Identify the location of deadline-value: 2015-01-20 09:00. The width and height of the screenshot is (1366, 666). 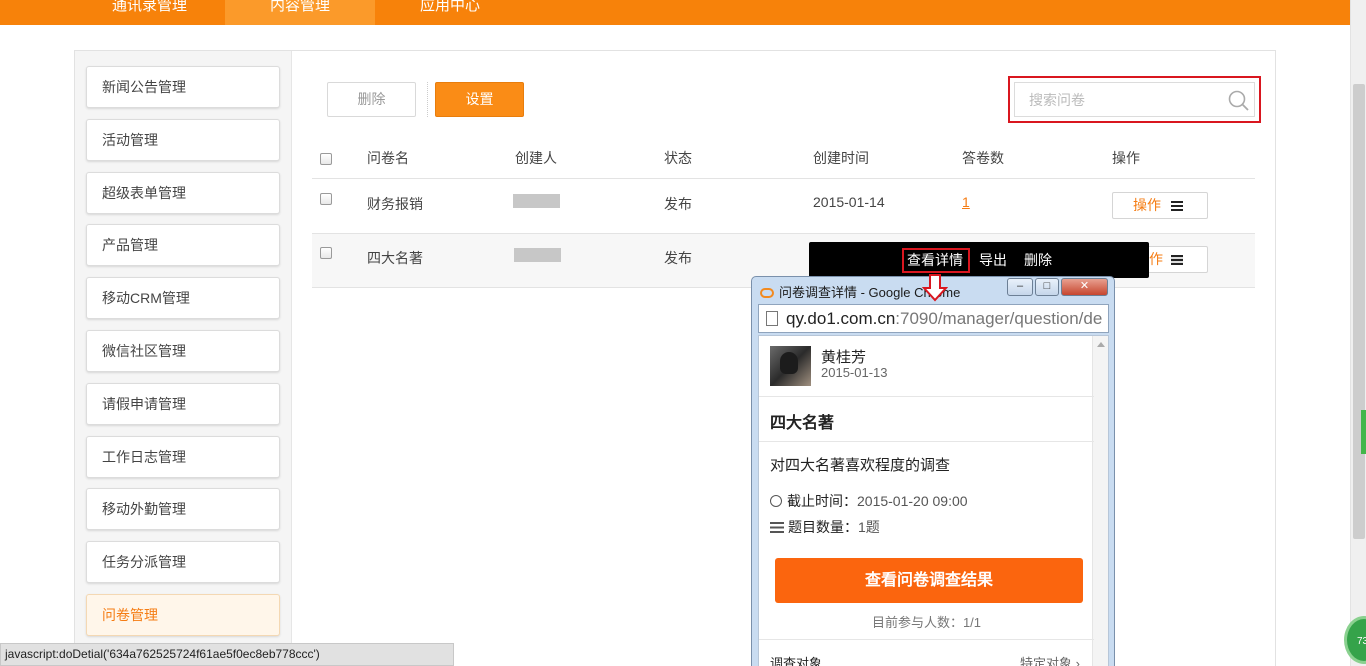
(912, 501).